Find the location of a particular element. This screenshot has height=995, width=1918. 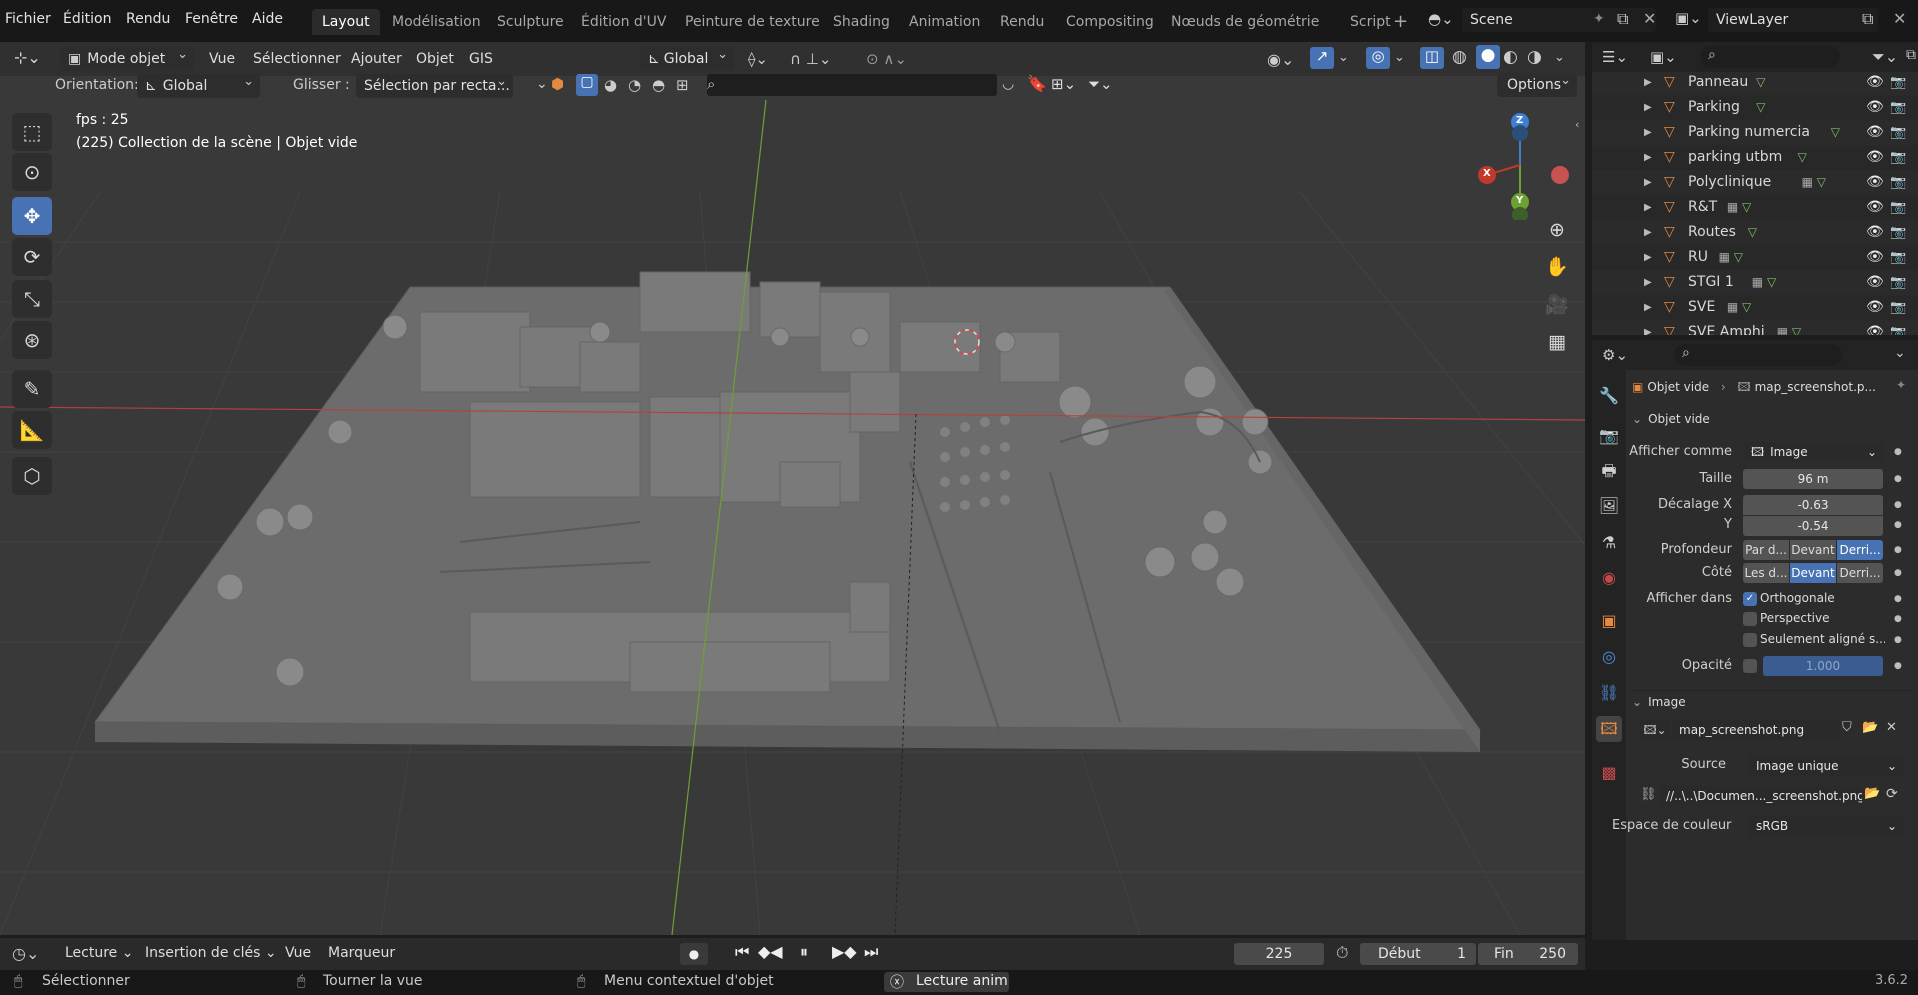

opacite-slider: 1.000 is located at coordinates (1823, 666).